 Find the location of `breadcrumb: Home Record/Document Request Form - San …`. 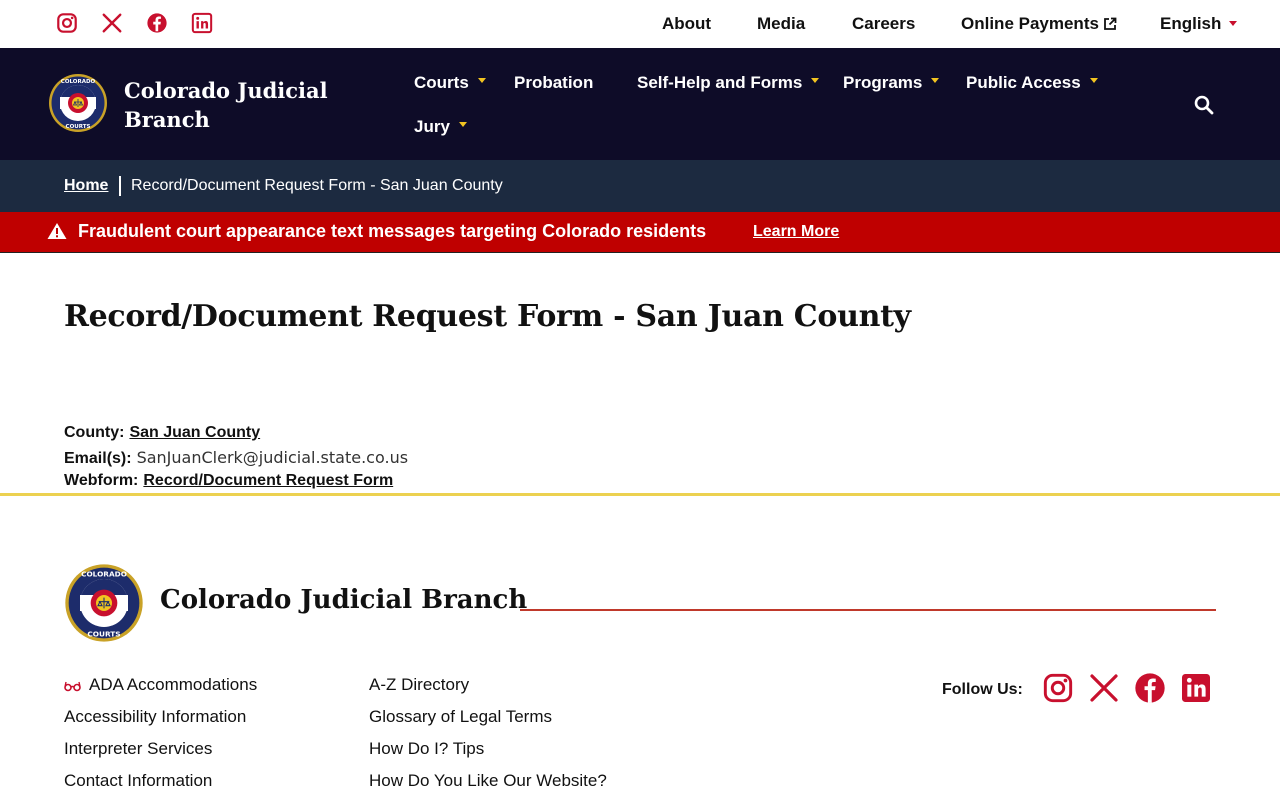

breadcrumb: Home Record/Document Request Form - San … is located at coordinates (640, 186).